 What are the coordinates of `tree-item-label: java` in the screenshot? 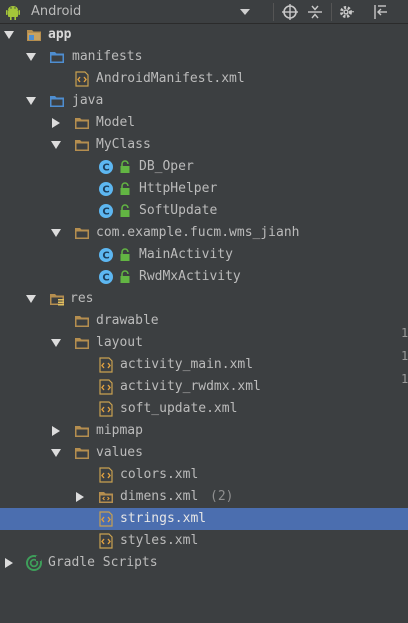 It's located at (88, 100).